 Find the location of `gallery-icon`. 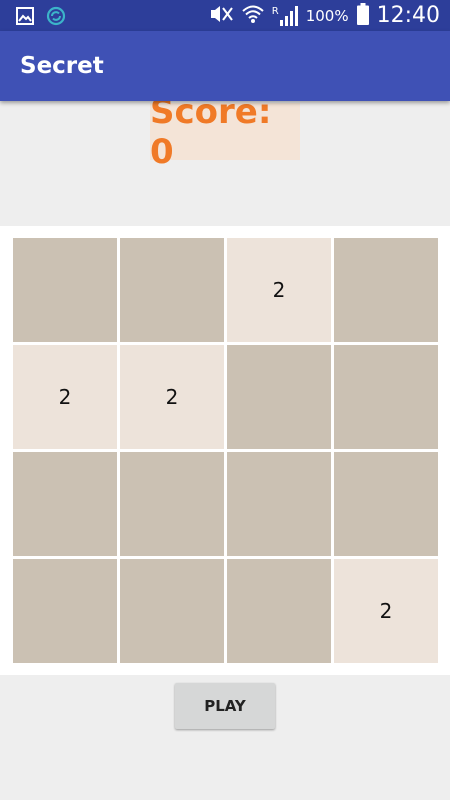

gallery-icon is located at coordinates (25, 18).